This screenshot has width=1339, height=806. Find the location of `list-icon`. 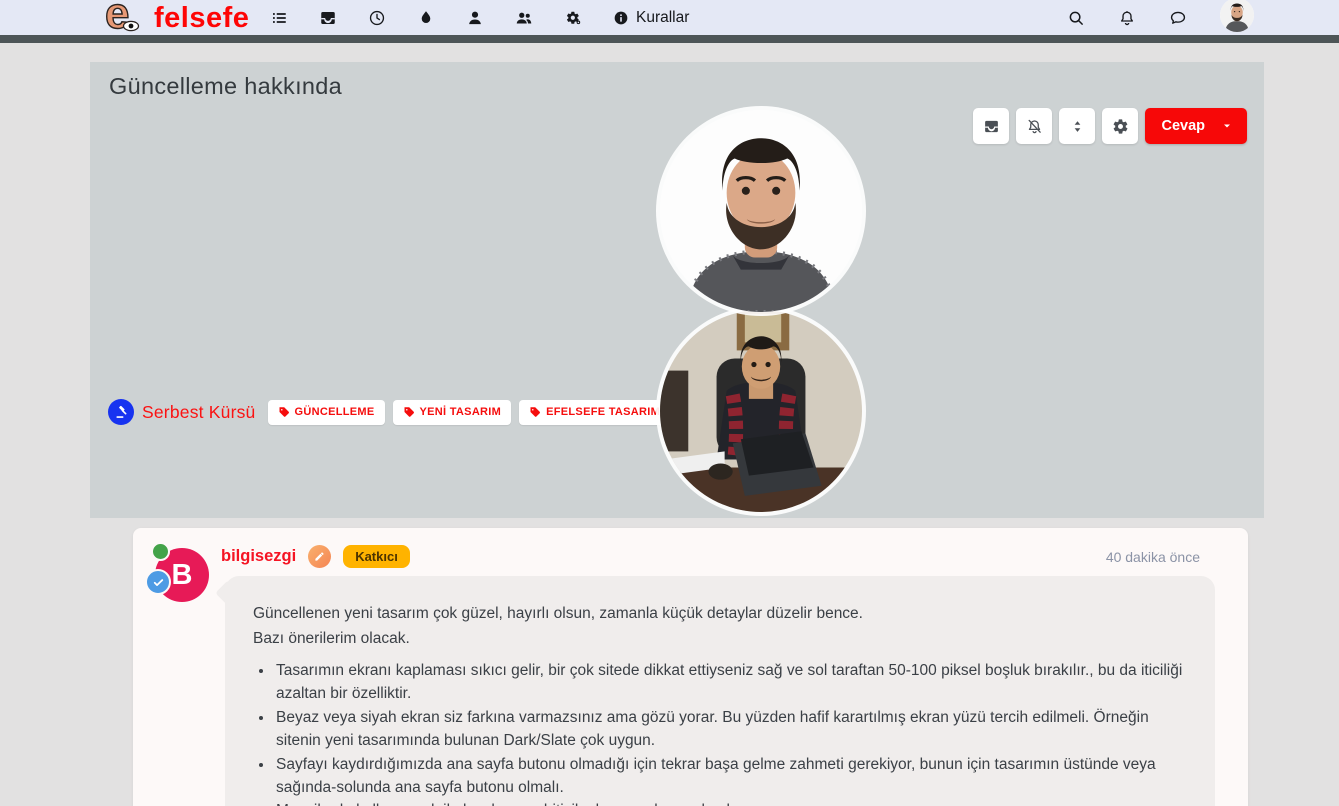

list-icon is located at coordinates (279, 18).